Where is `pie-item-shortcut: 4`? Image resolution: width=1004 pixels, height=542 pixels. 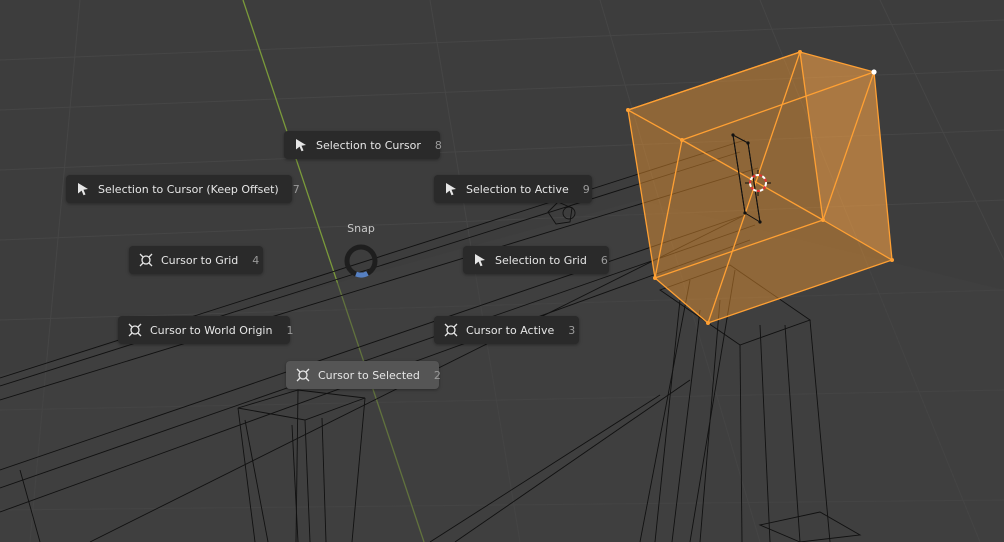
pie-item-shortcut: 4 is located at coordinates (256, 260).